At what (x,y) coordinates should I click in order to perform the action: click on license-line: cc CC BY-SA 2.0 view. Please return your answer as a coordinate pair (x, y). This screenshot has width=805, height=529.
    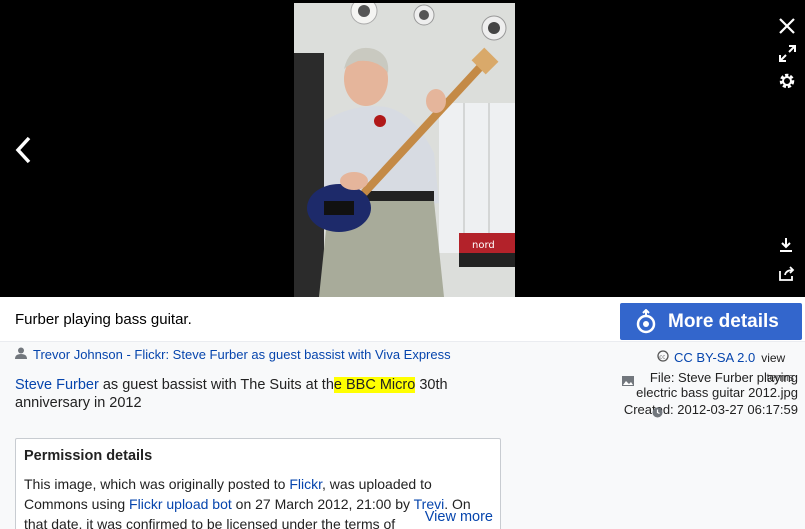
    Looking at the image, I should click on (721, 357).